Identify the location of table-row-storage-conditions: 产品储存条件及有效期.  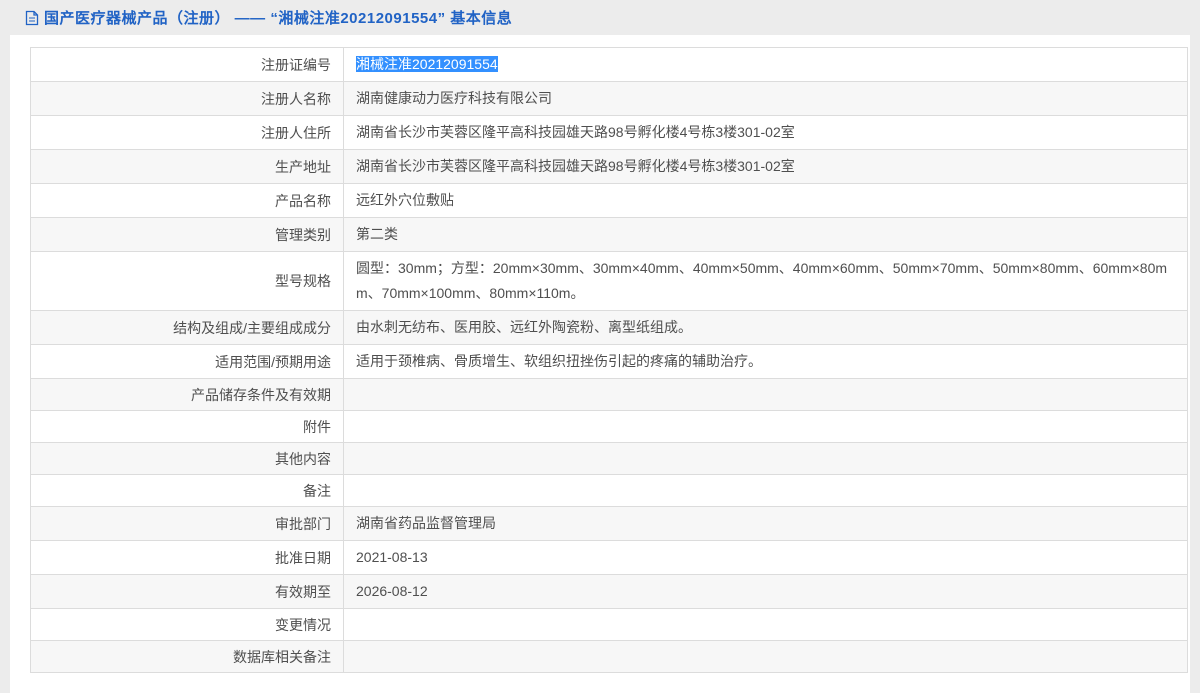
(609, 394).